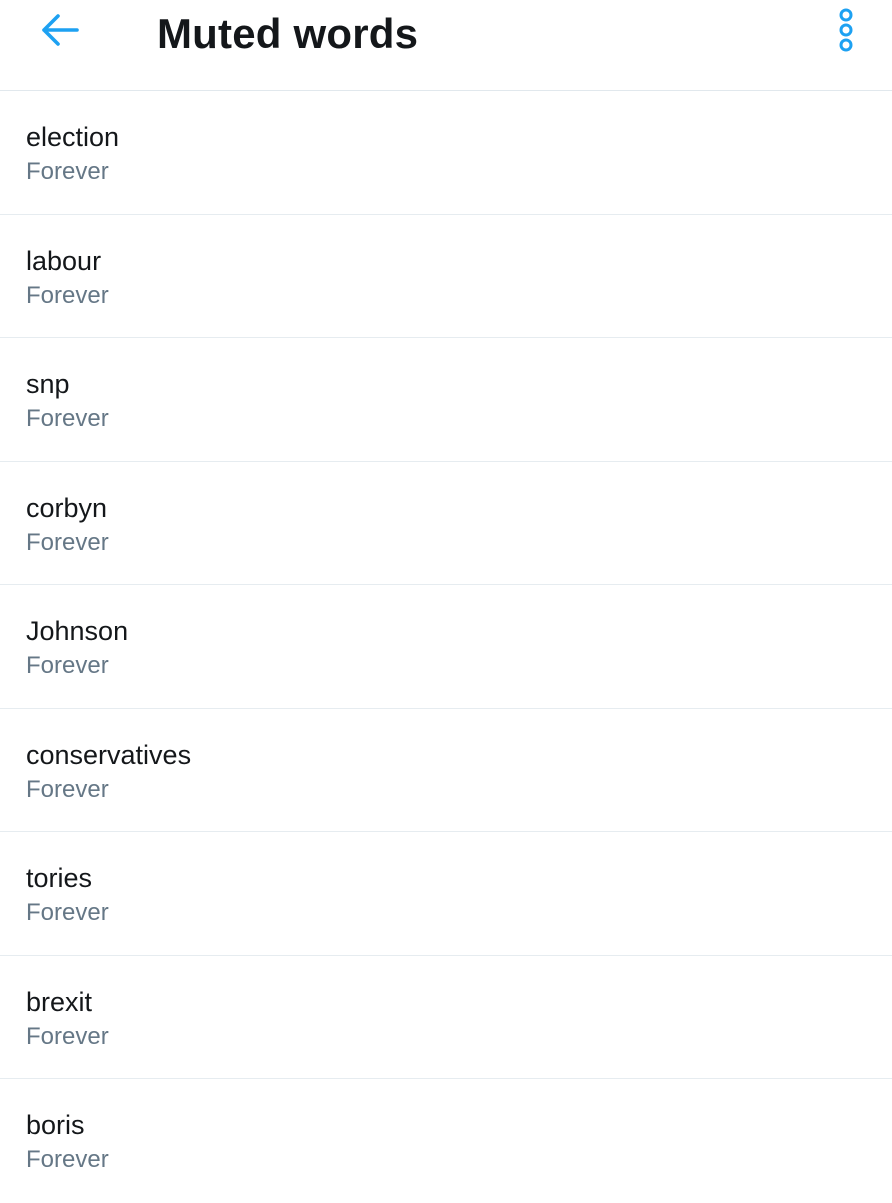  What do you see at coordinates (59, 1001) in the screenshot?
I see `muted-word-text: brexit` at bounding box center [59, 1001].